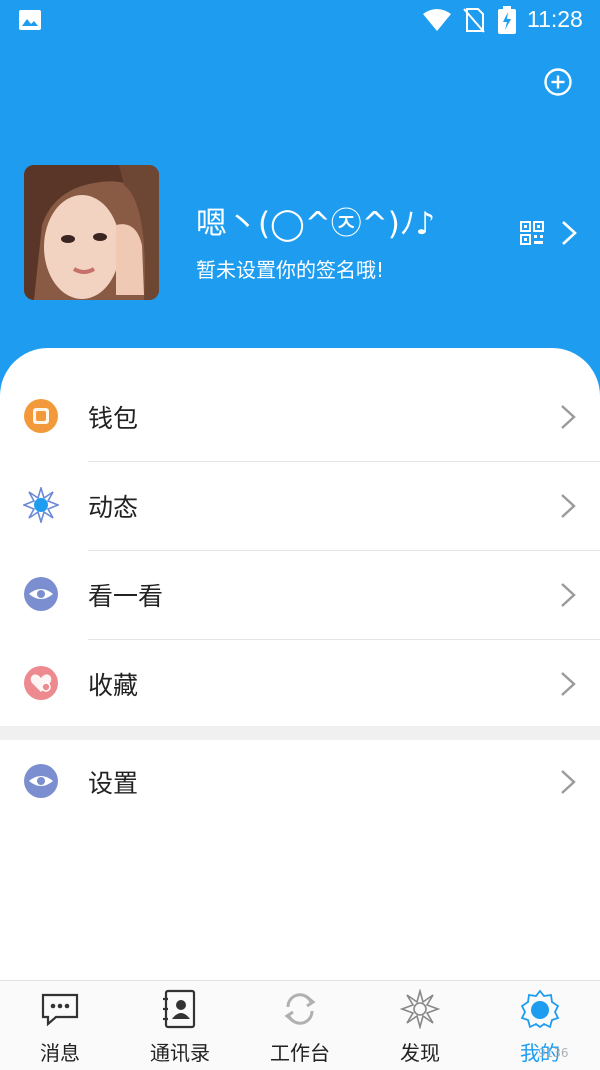  What do you see at coordinates (300, 1053) in the screenshot?
I see `tab-label: 工作台` at bounding box center [300, 1053].